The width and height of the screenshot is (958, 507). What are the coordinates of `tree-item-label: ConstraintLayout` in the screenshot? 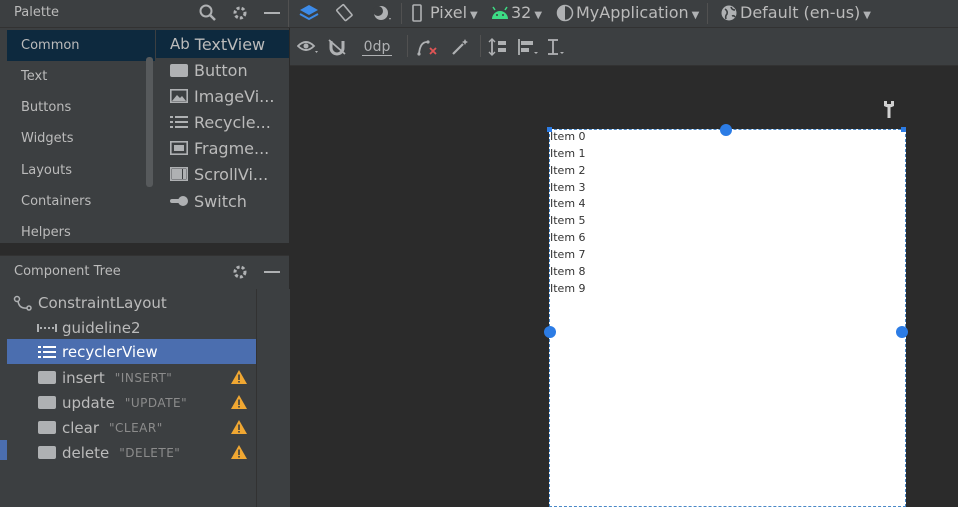 It's located at (102, 302).